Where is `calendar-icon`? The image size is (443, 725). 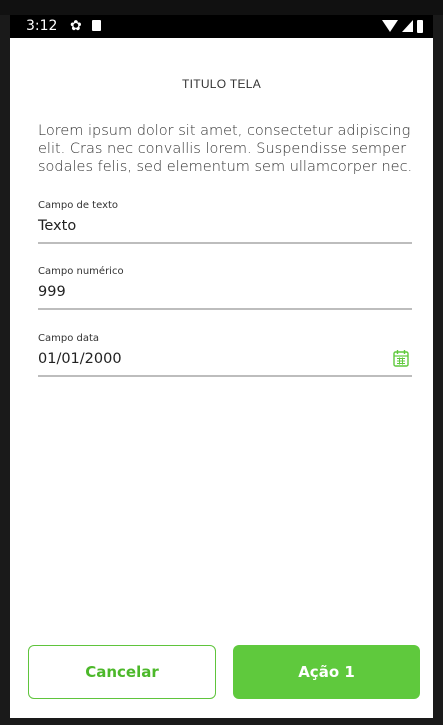
calendar-icon is located at coordinates (401, 358).